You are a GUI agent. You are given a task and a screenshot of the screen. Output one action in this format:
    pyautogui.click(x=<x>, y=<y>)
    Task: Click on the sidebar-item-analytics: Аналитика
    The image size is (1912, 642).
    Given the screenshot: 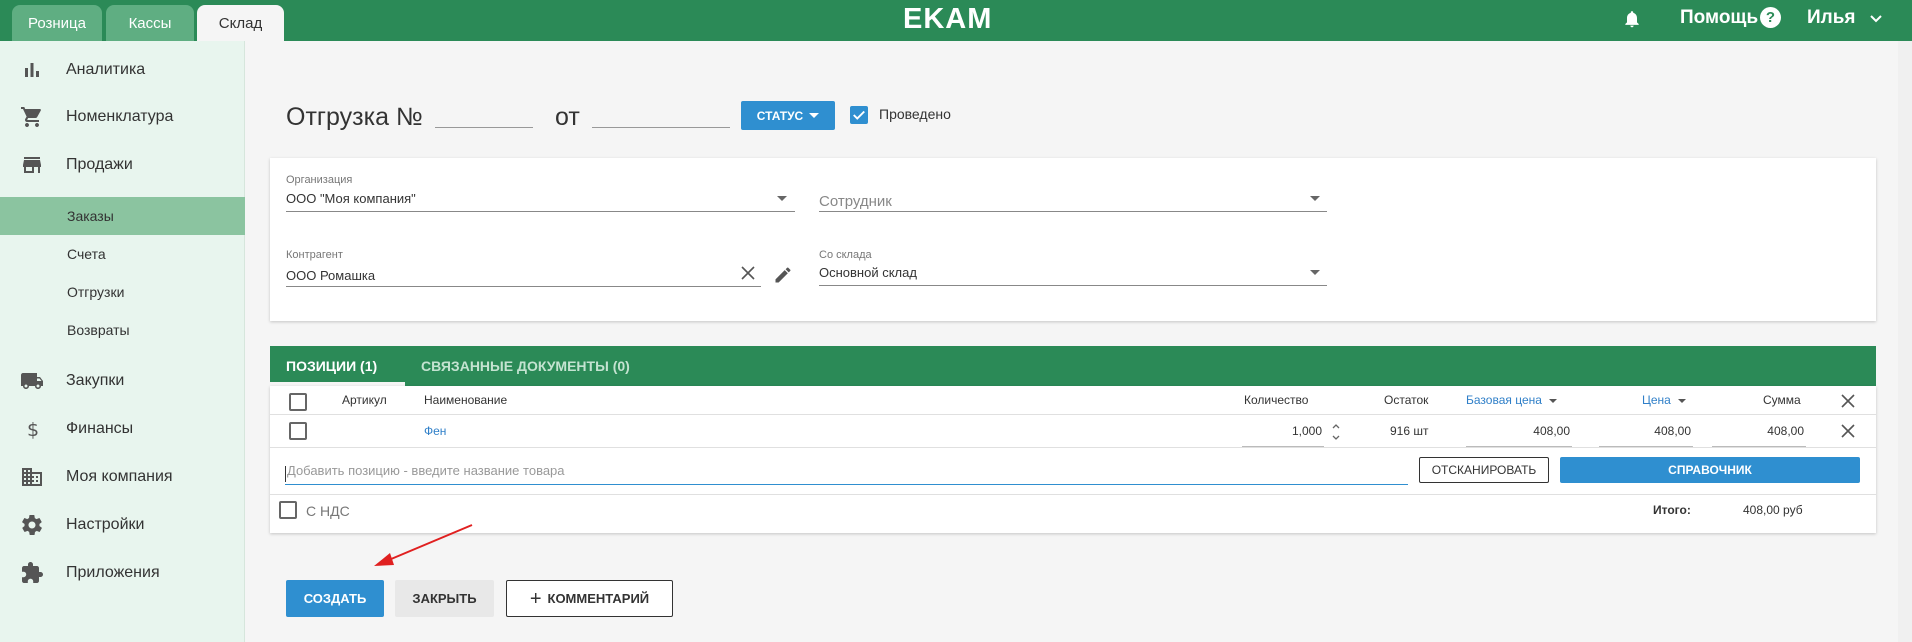 What is the action you would take?
    pyautogui.click(x=122, y=70)
    